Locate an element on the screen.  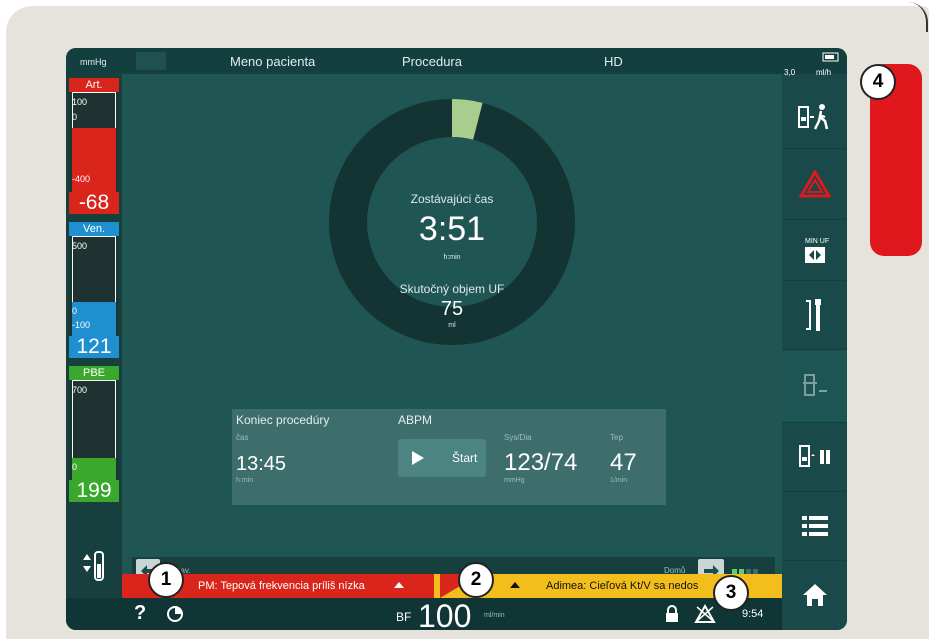
alarm-expand-right-icon is located at coordinates (515, 585).